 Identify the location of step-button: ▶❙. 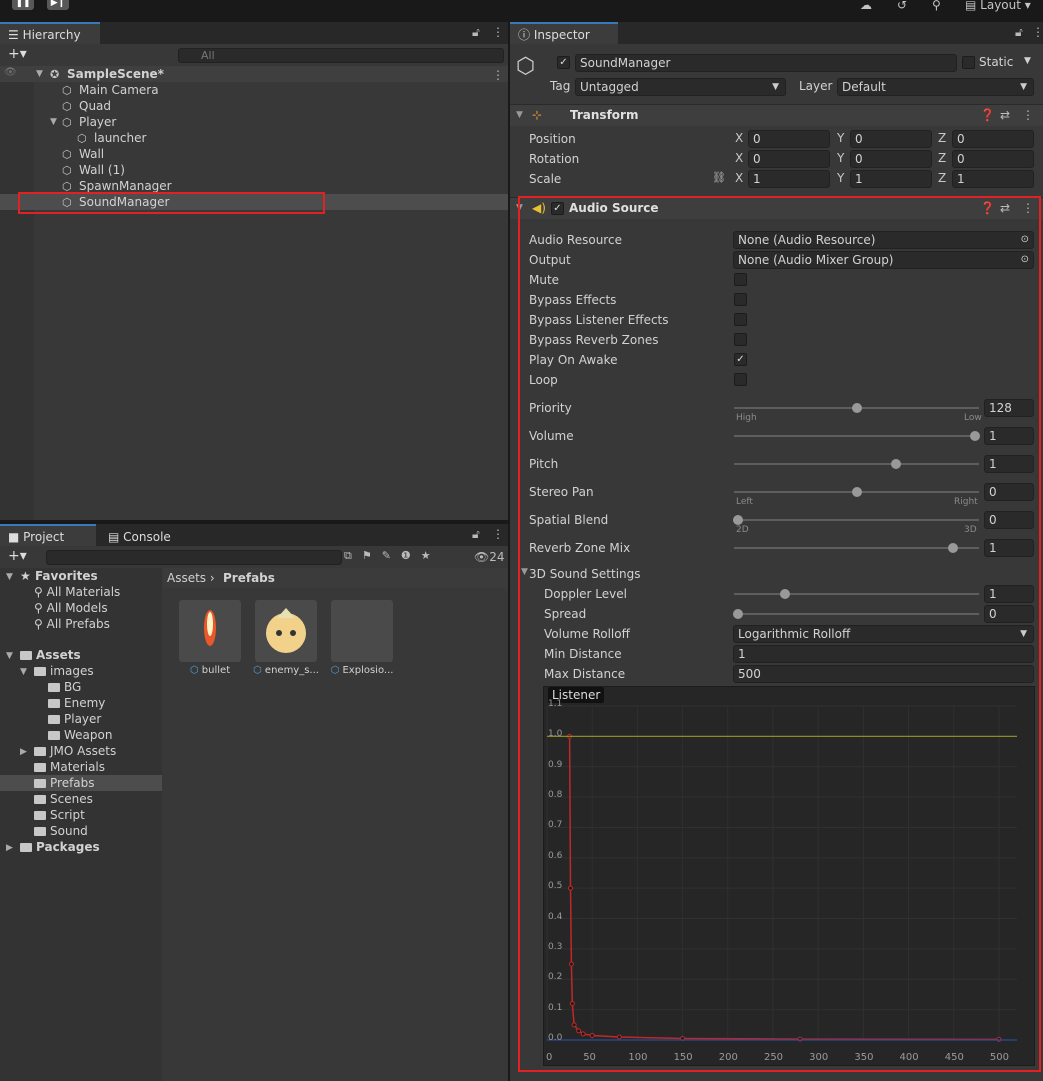
(58, 5).